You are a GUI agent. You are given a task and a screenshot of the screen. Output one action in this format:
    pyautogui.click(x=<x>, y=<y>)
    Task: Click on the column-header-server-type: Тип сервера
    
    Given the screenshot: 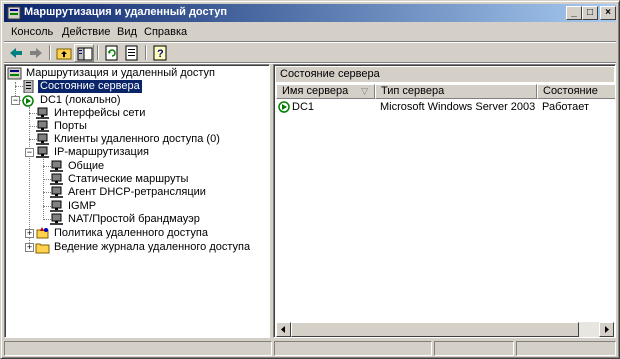 What is the action you would take?
    pyautogui.click(x=456, y=91)
    